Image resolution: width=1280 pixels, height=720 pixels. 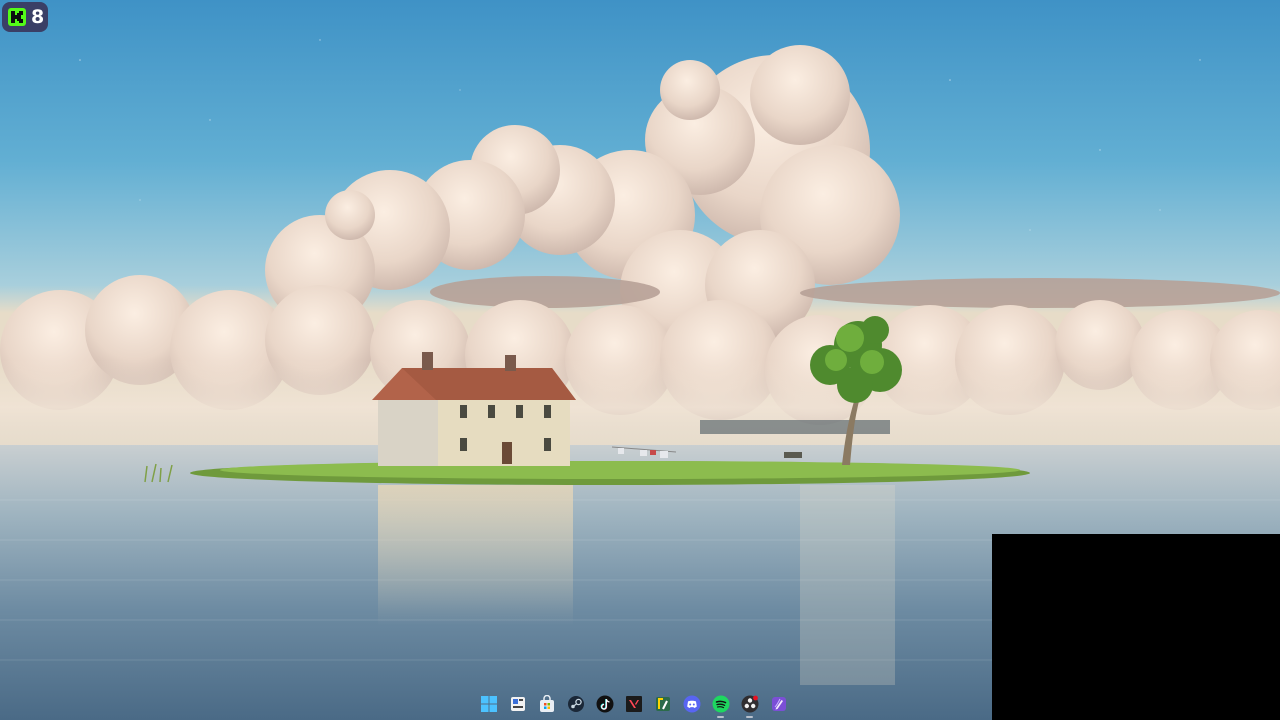 I want to click on obs-icon, so click(x=749, y=706).